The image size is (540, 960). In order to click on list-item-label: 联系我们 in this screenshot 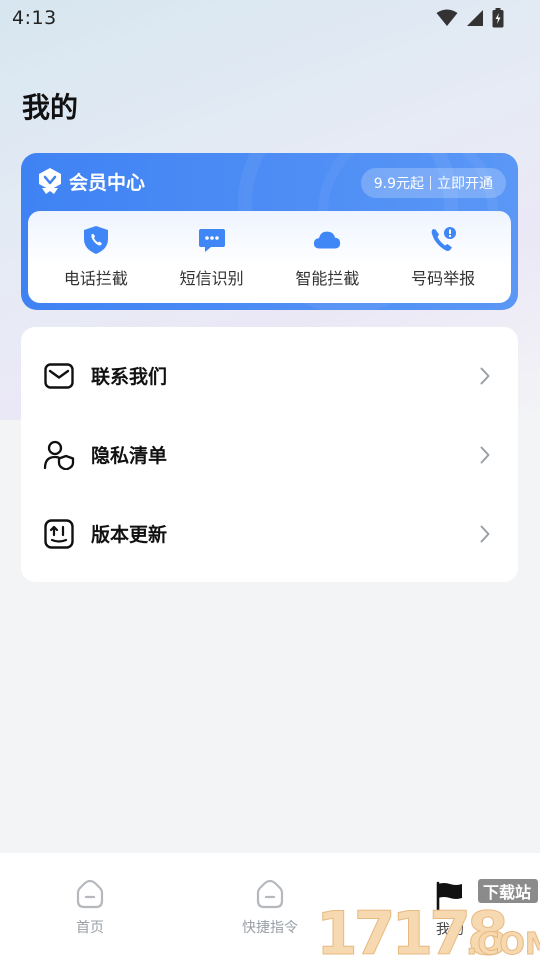, I will do `click(129, 377)`.